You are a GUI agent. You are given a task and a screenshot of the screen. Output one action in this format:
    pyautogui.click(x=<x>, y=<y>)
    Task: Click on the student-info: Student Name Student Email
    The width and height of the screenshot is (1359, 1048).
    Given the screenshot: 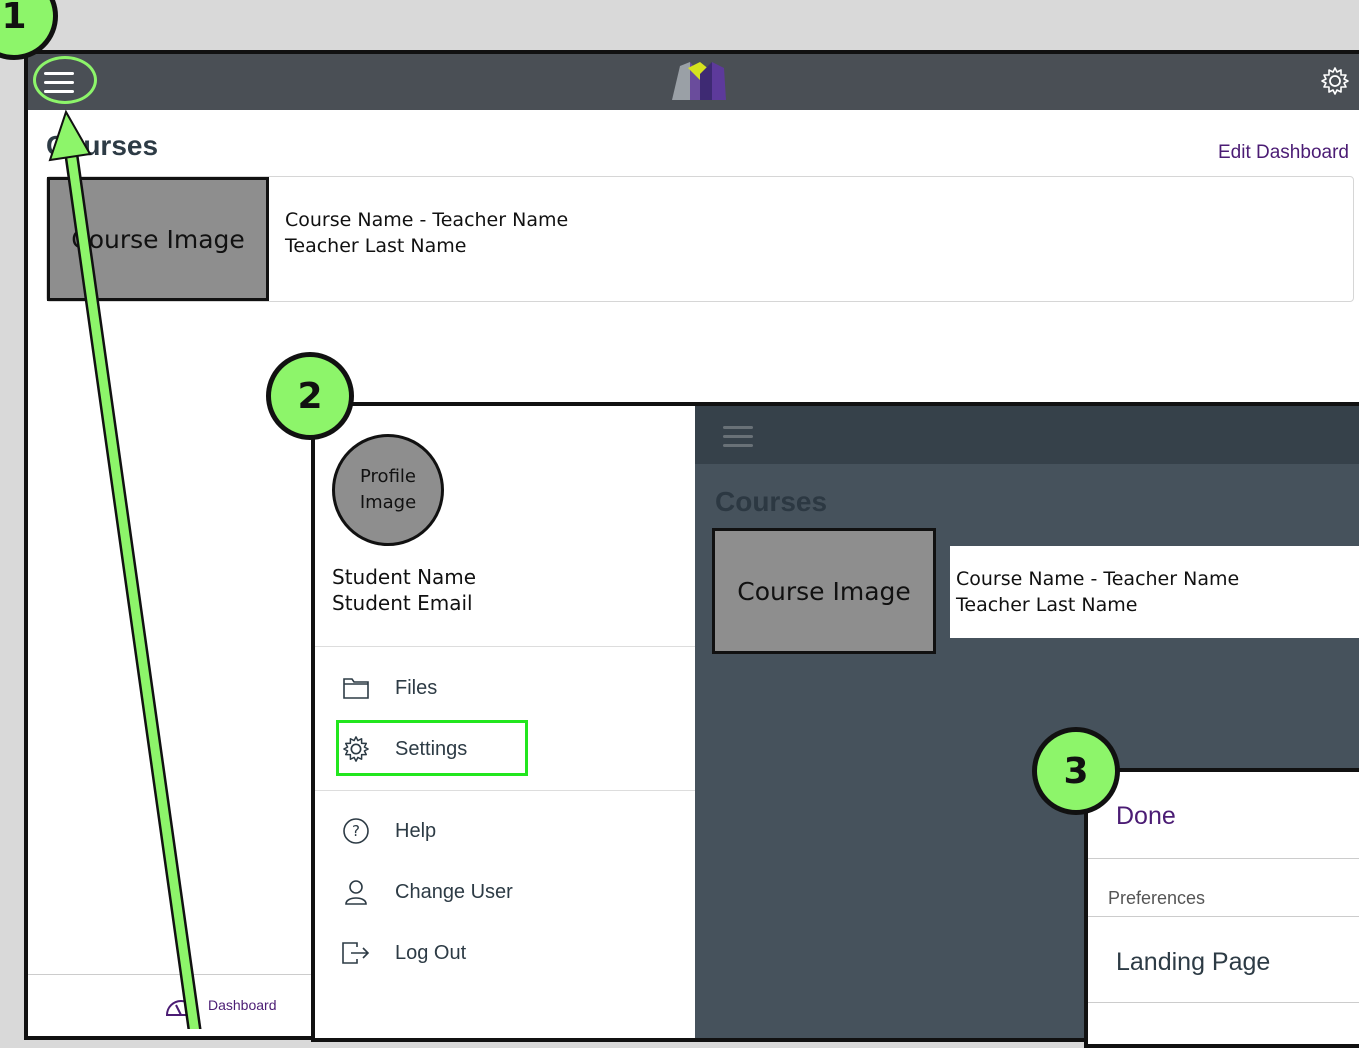 What is the action you would take?
    pyautogui.click(x=404, y=590)
    